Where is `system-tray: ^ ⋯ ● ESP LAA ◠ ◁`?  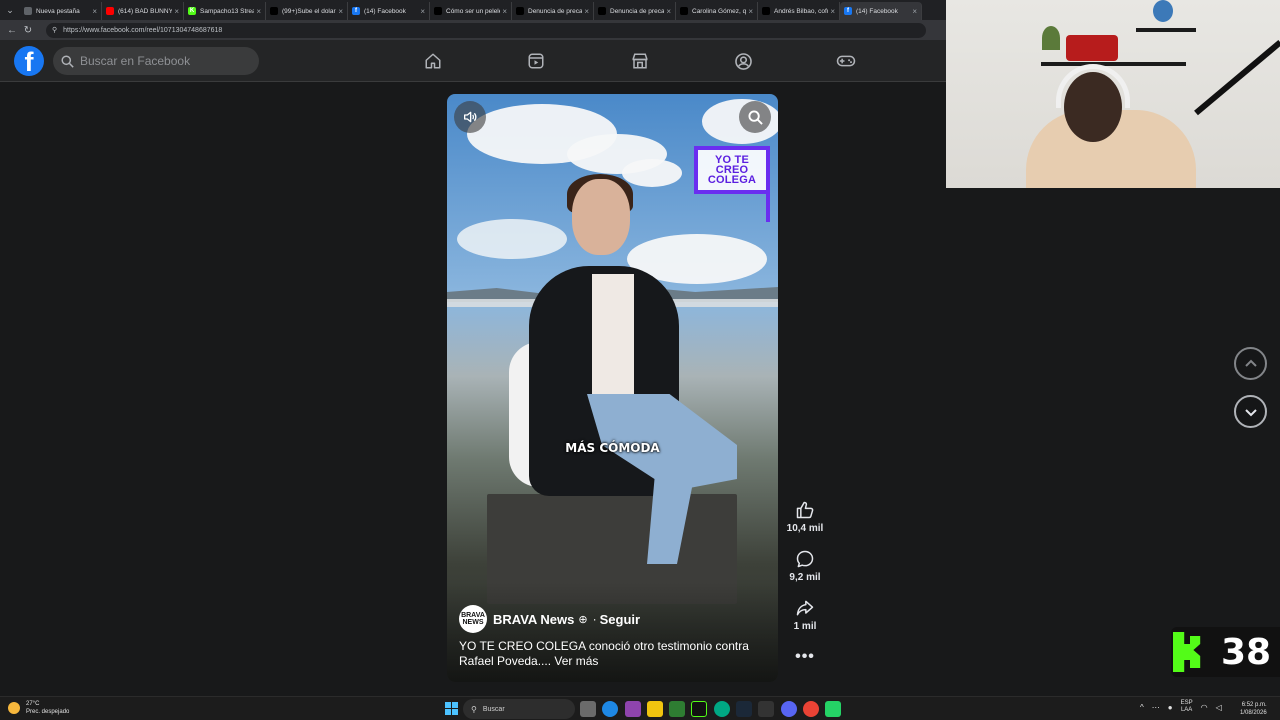 system-tray: ^ ⋯ ● ESP LAA ◠ ◁ is located at coordinates (1185, 707).